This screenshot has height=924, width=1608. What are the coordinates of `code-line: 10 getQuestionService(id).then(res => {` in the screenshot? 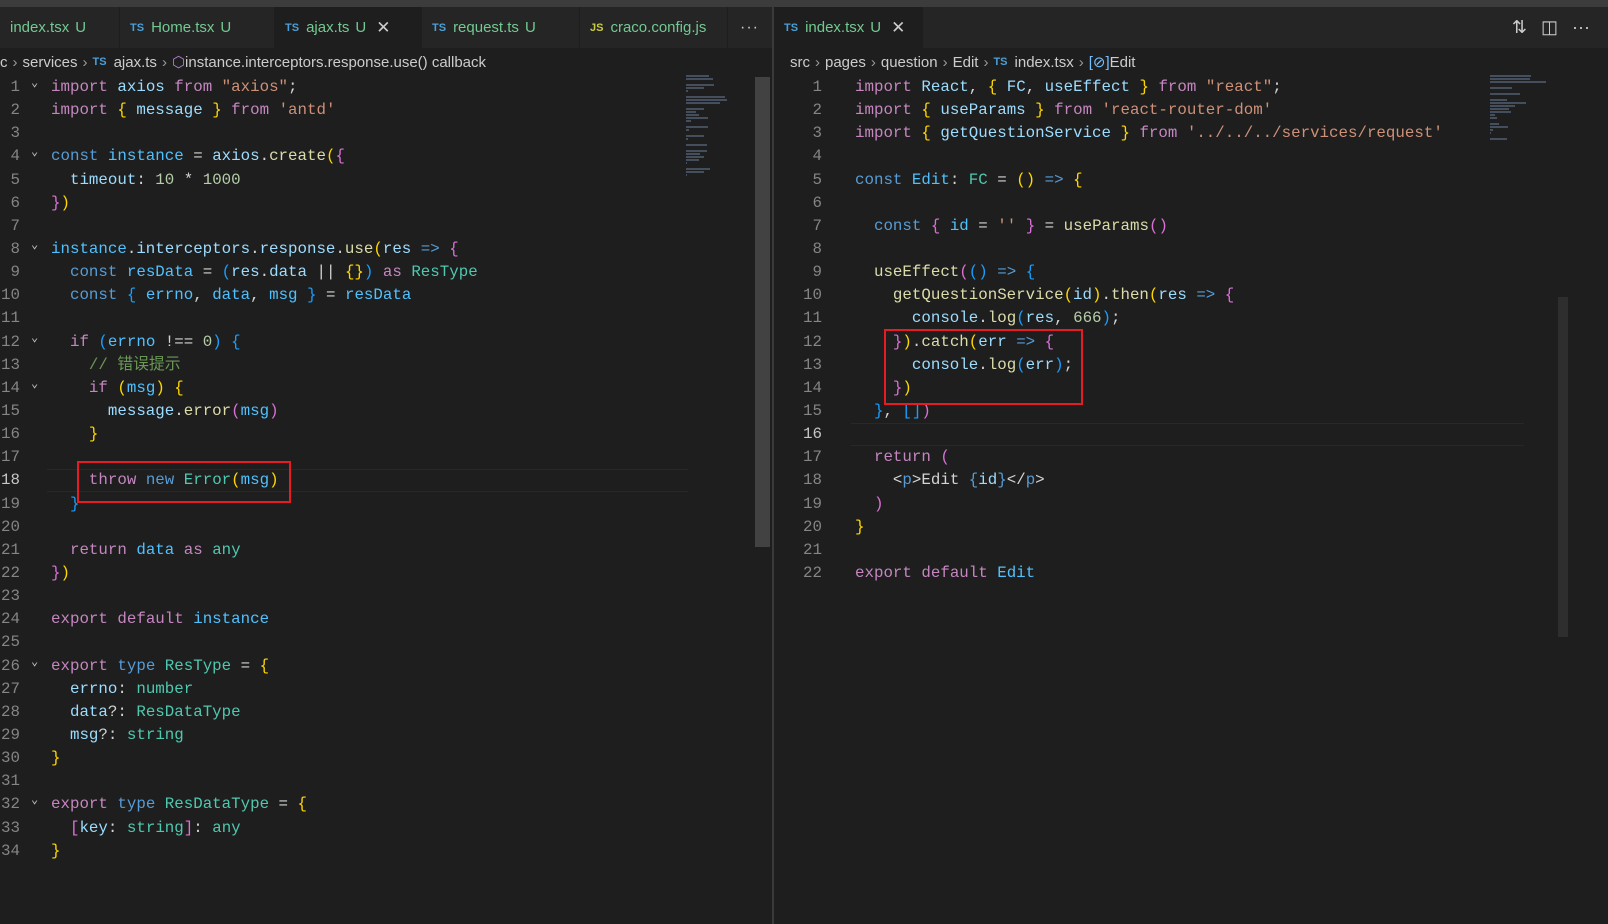 It's located at (1191, 295).